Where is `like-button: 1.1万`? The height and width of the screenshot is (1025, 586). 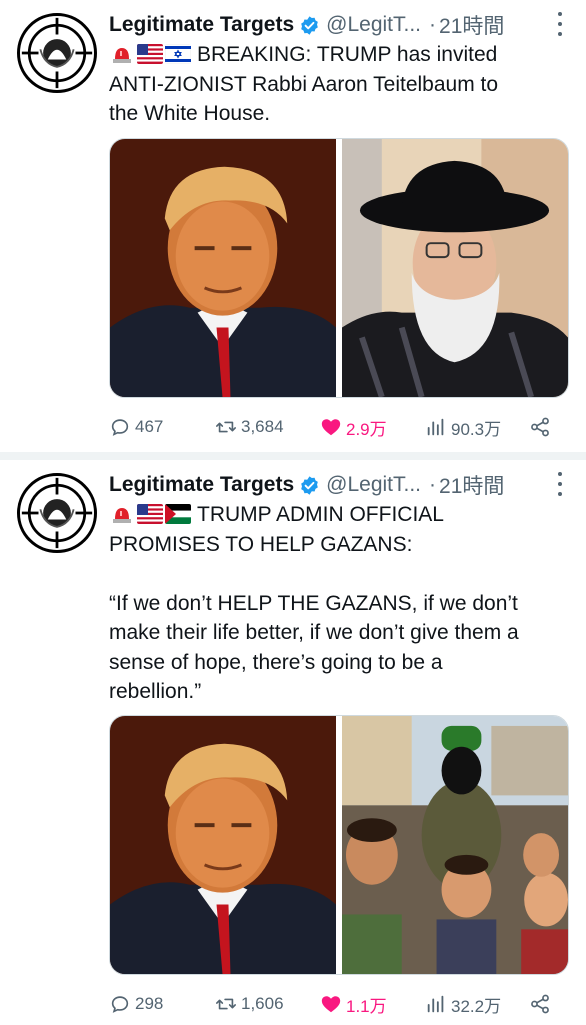
like-button: 1.1万 is located at coordinates (353, 1004).